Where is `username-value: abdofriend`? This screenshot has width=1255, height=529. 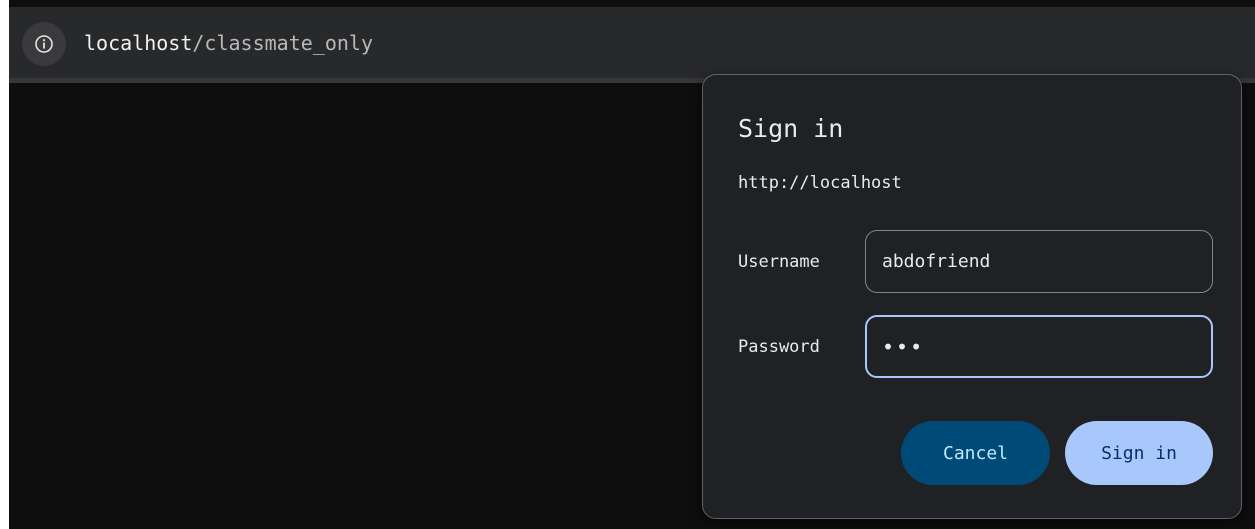 username-value: abdofriend is located at coordinates (936, 261).